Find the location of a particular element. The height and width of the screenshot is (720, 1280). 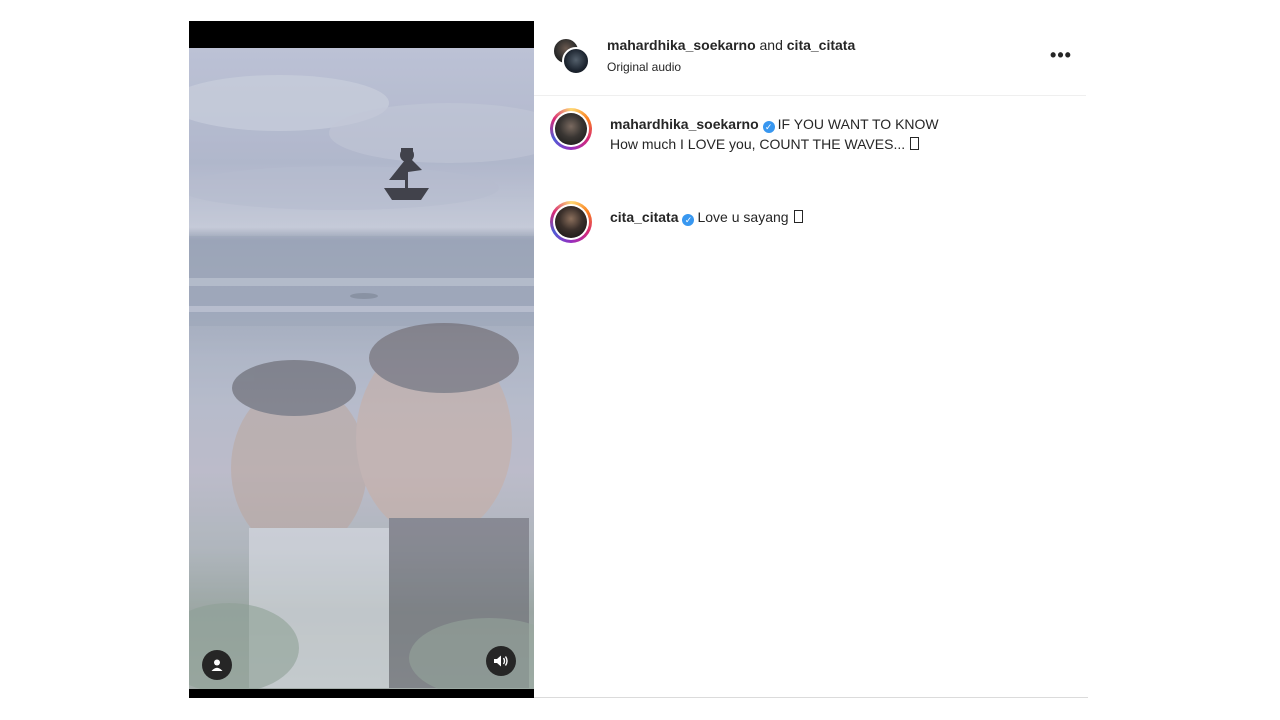

post-authors: mahardhika_soekarno and cita_citata is located at coordinates (731, 45).